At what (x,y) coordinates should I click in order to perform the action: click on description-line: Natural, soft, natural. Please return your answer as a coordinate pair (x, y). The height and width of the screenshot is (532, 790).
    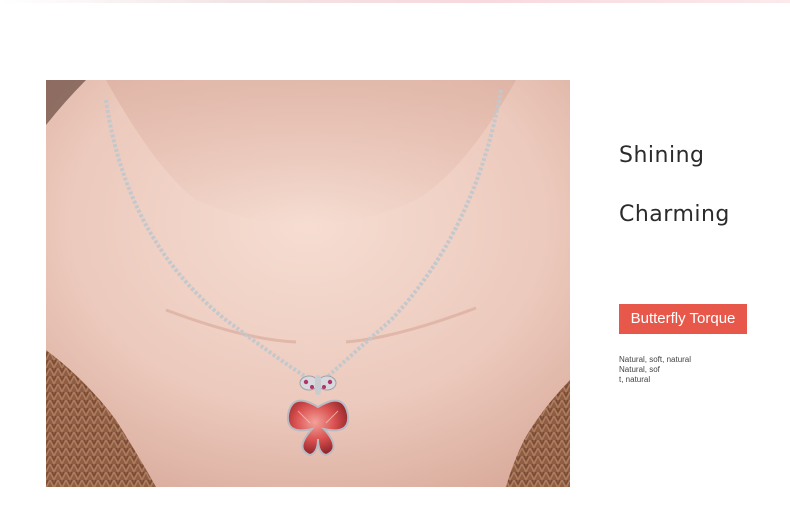
    Looking at the image, I should click on (655, 359).